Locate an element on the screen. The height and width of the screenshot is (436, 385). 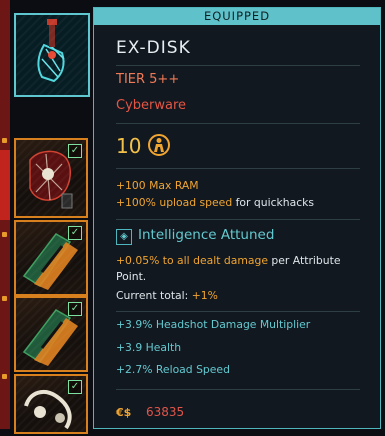
mod-line: +3.9 Health is located at coordinates (149, 347).